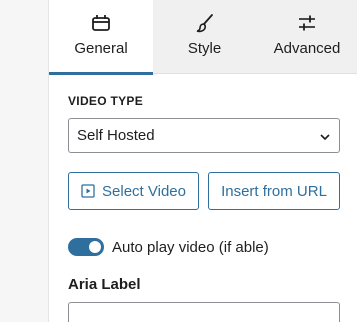  I want to click on brush-icon, so click(205, 23).